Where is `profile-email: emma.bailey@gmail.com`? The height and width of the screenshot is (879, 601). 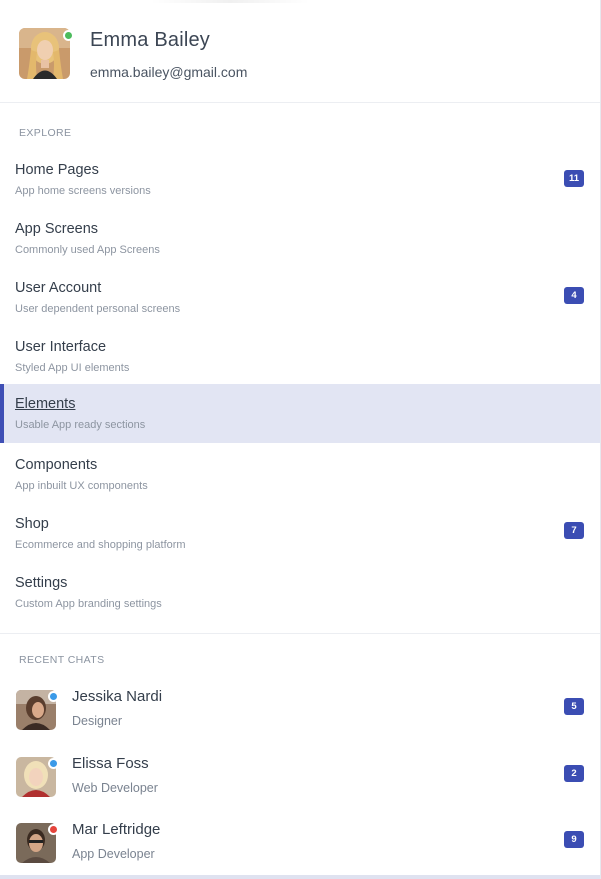
profile-email: emma.bailey@gmail.com is located at coordinates (169, 72).